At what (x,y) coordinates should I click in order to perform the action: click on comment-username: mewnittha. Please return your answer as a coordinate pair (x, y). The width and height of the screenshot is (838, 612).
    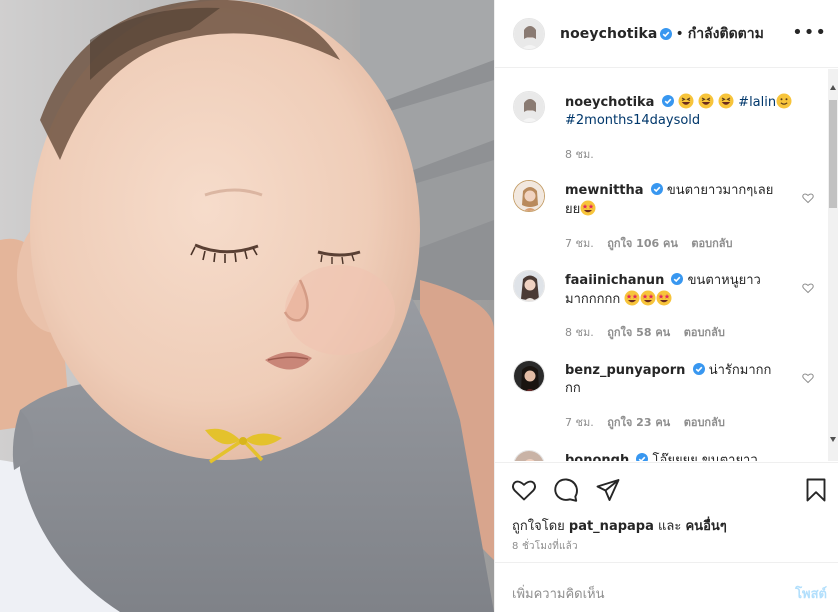
    Looking at the image, I should click on (604, 190).